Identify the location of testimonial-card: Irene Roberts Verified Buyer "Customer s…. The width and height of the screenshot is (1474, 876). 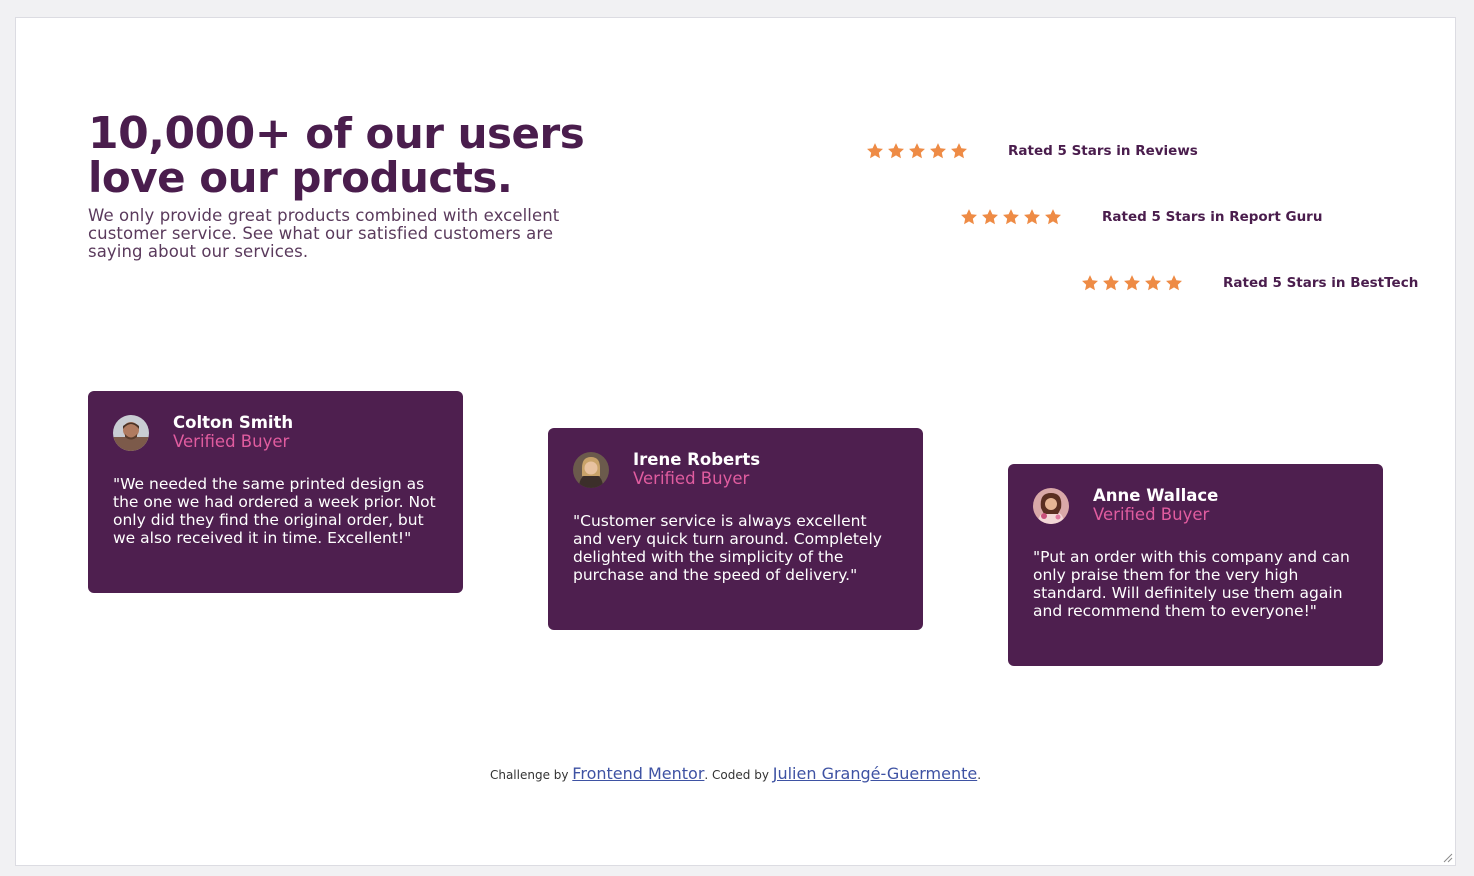
(735, 529).